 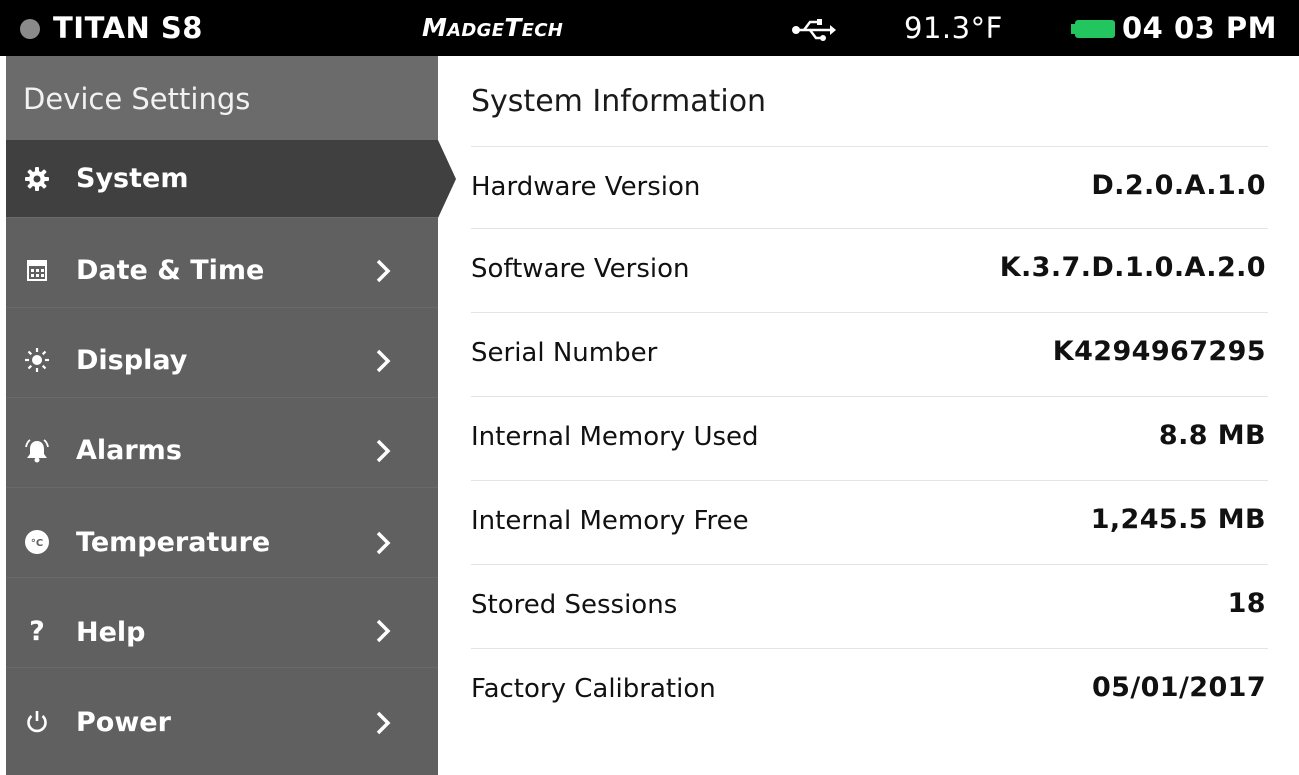 What do you see at coordinates (129, 450) in the screenshot?
I see `sidebar-item-label: Alarms` at bounding box center [129, 450].